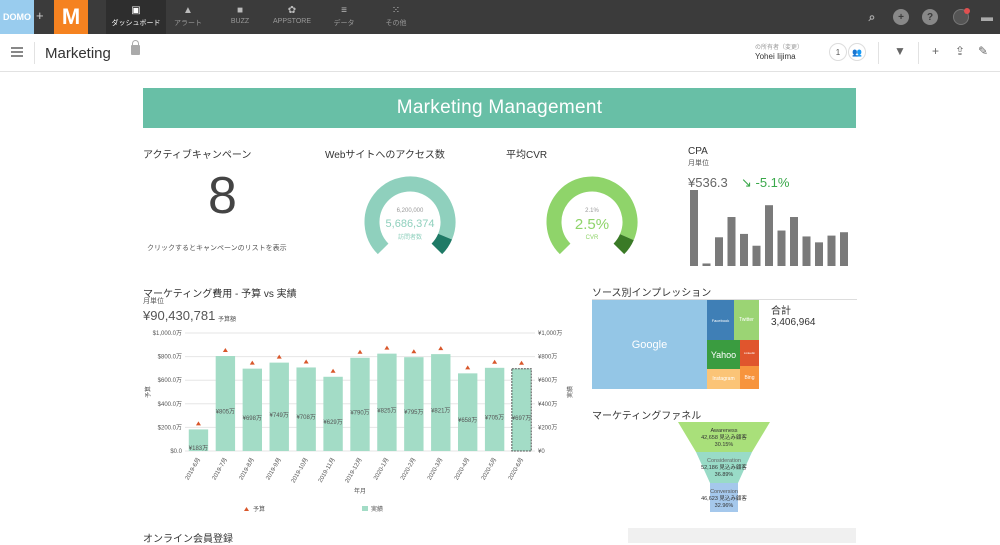 Image resolution: width=1000 pixels, height=545 pixels. I want to click on nav-label: その他, so click(396, 23).